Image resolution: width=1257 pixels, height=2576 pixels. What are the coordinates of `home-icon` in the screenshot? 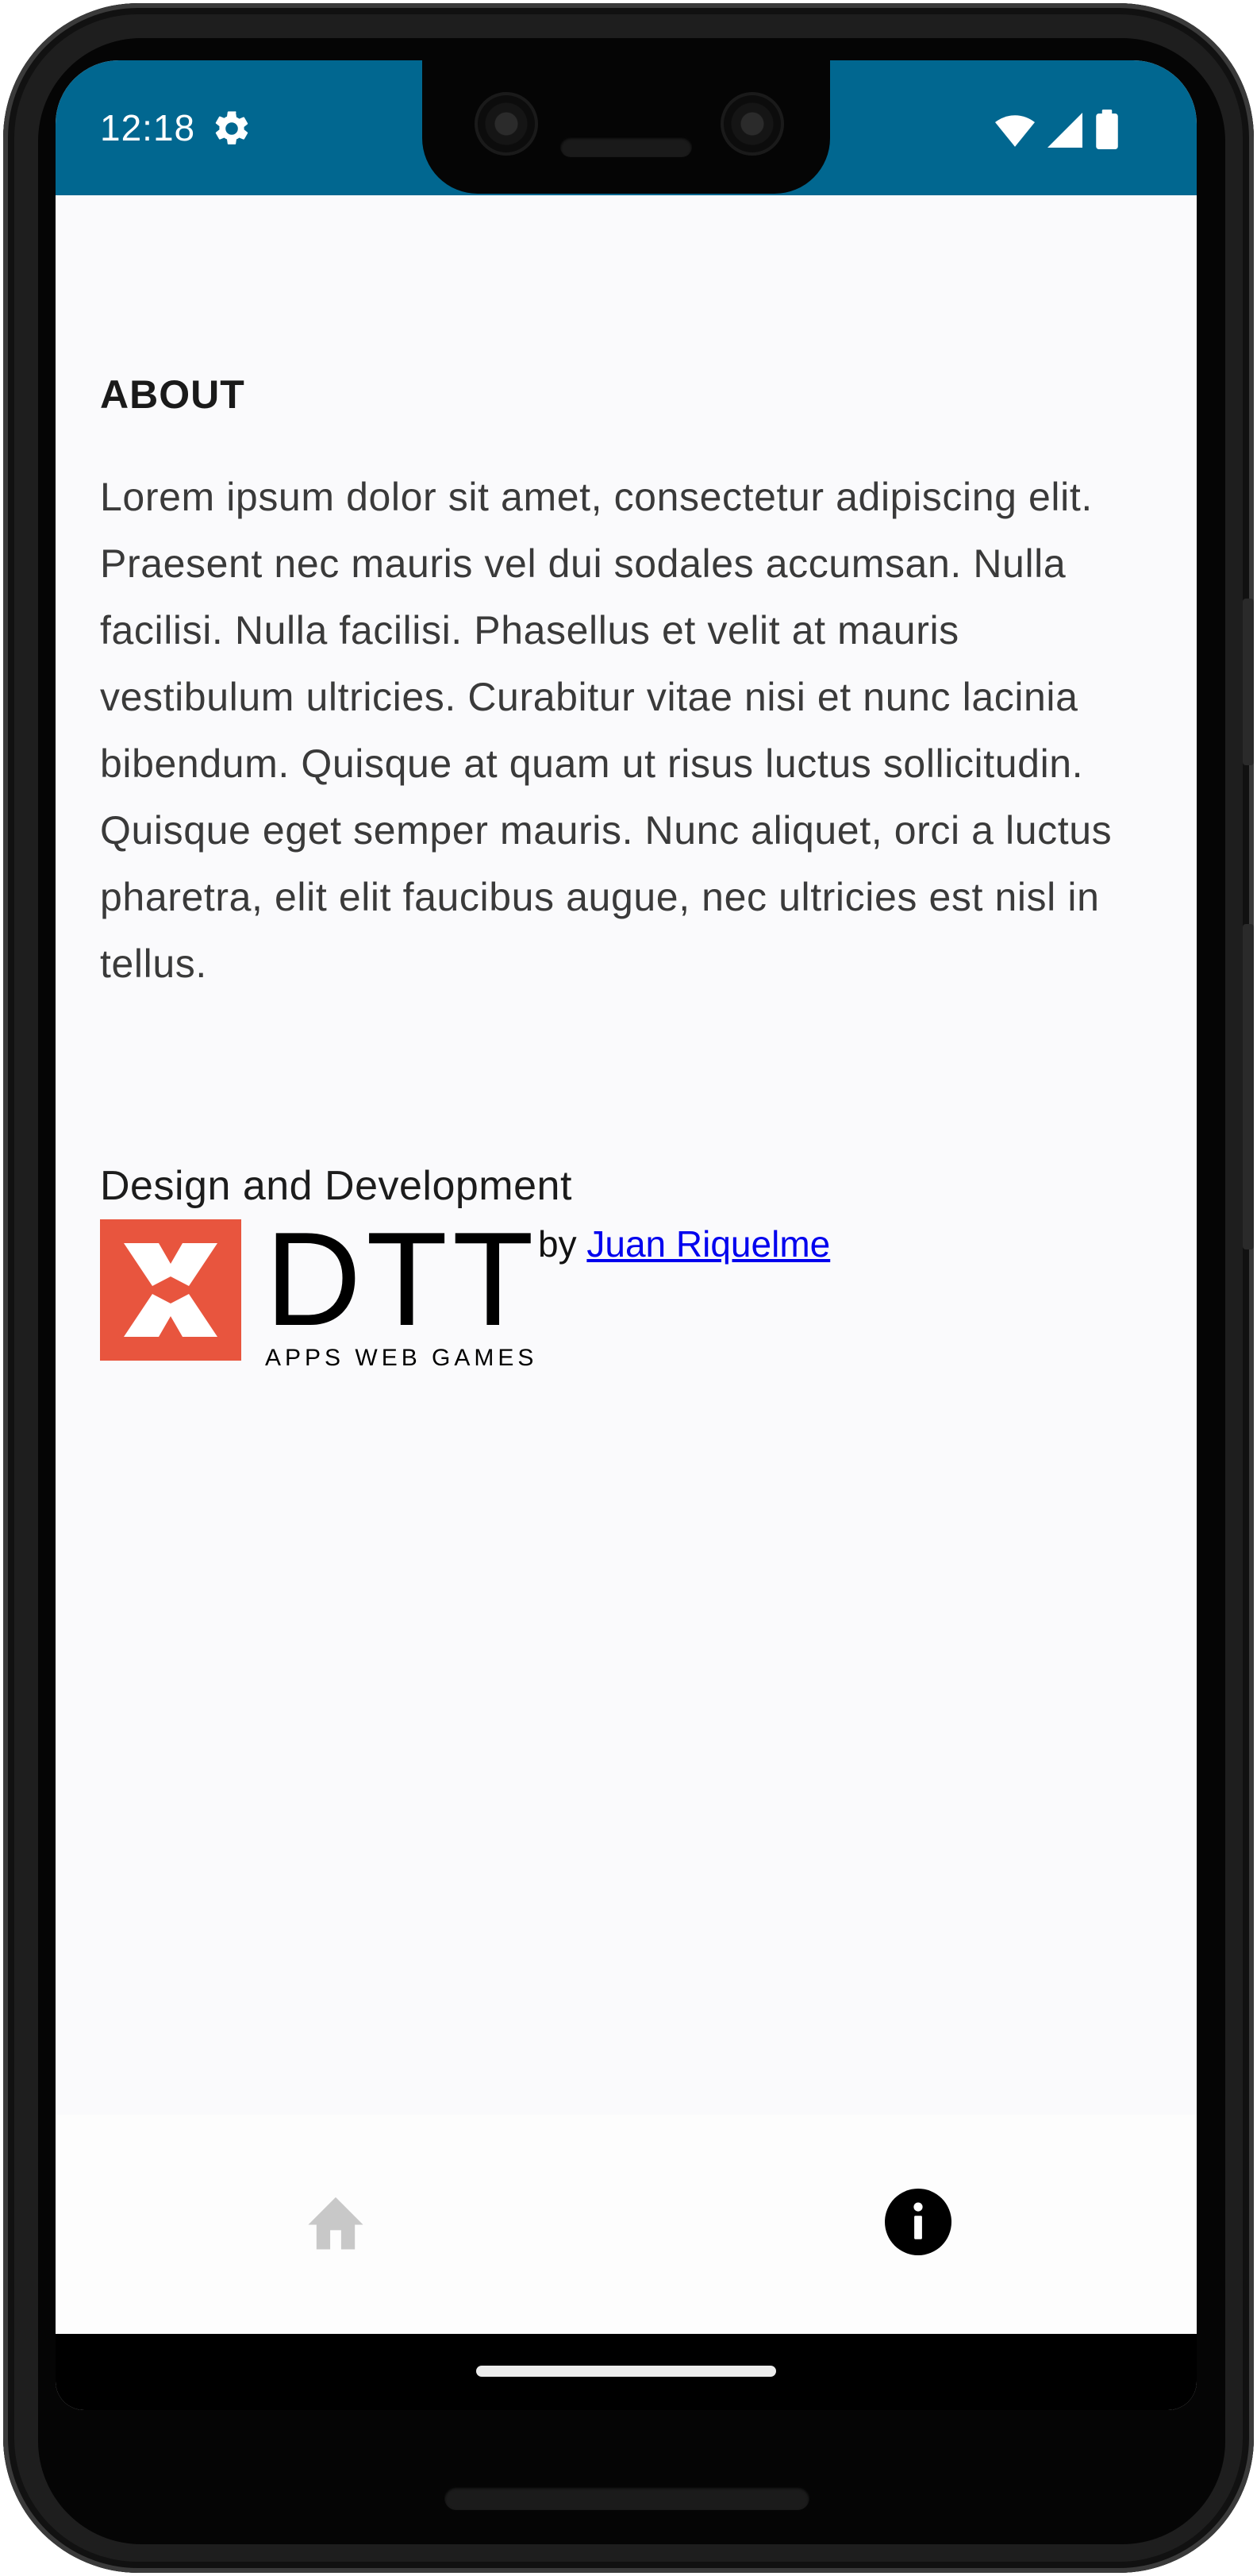 It's located at (335, 2224).